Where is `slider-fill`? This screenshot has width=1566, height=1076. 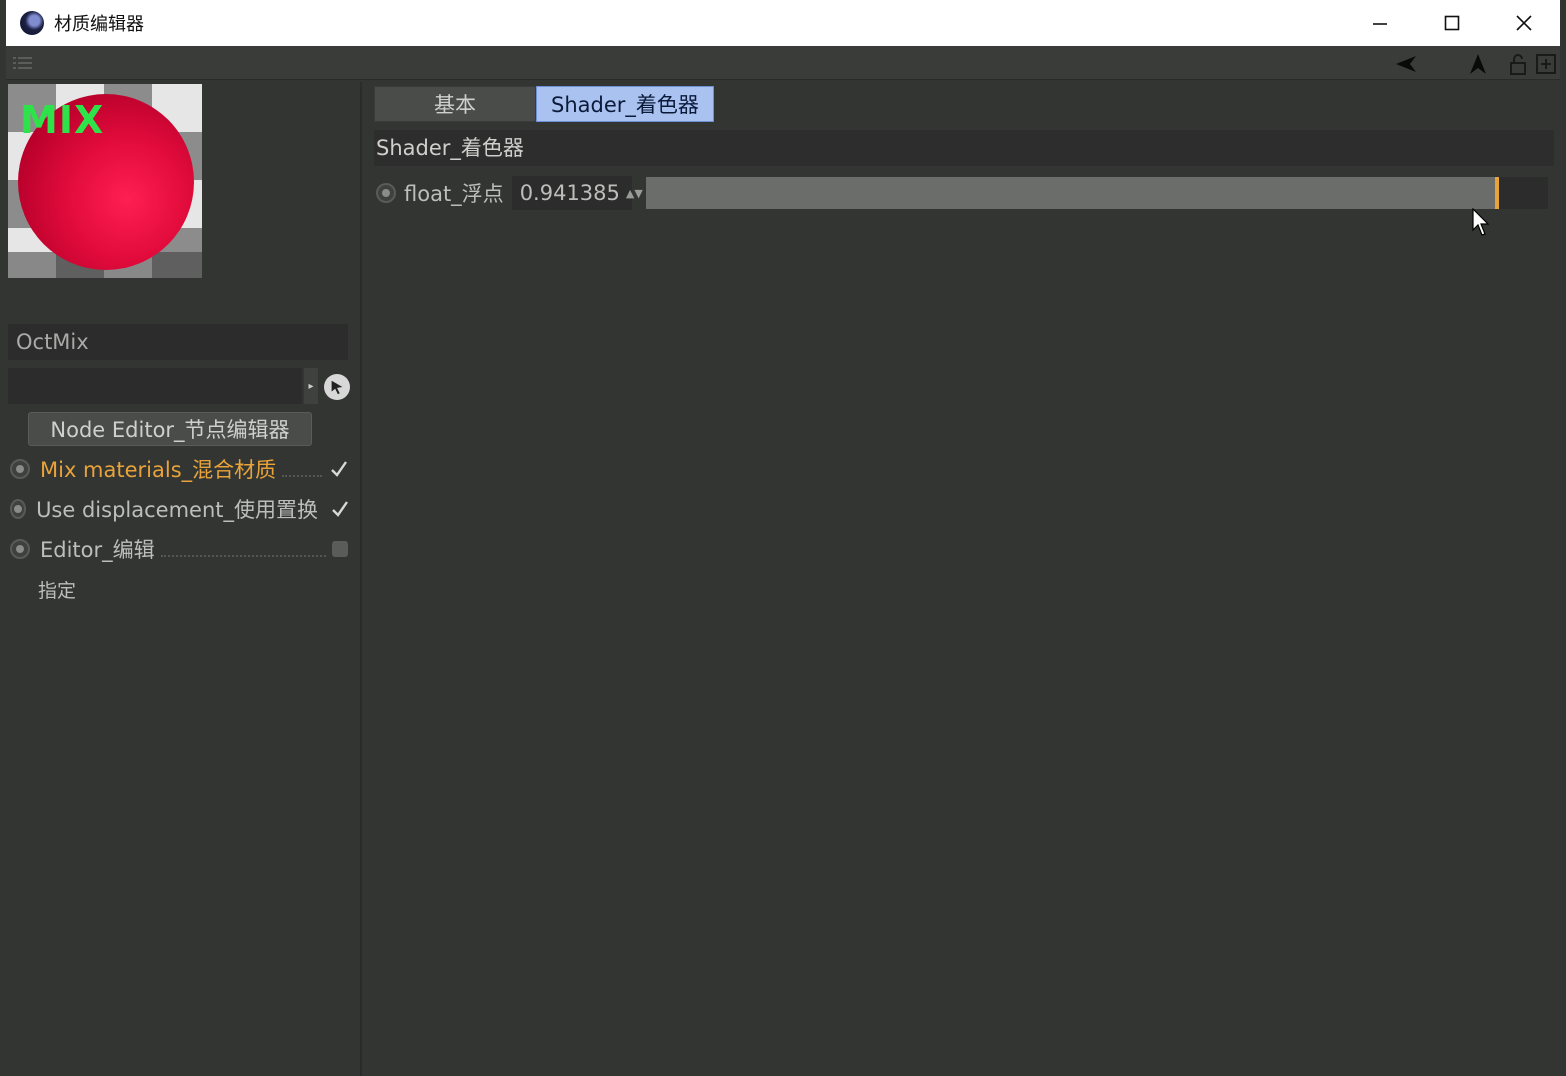
slider-fill is located at coordinates (1070, 193).